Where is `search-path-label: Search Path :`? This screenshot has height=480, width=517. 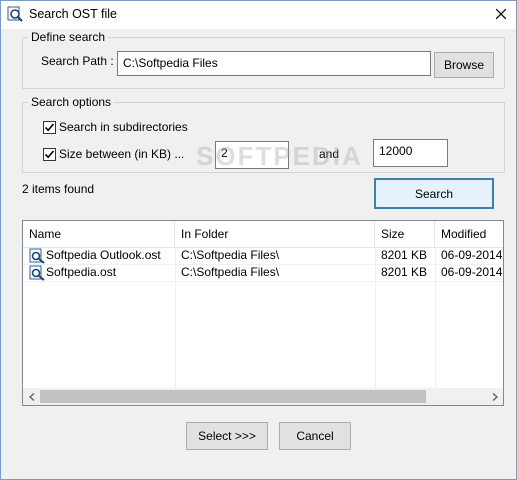
search-path-label: Search Path : is located at coordinates (77, 61).